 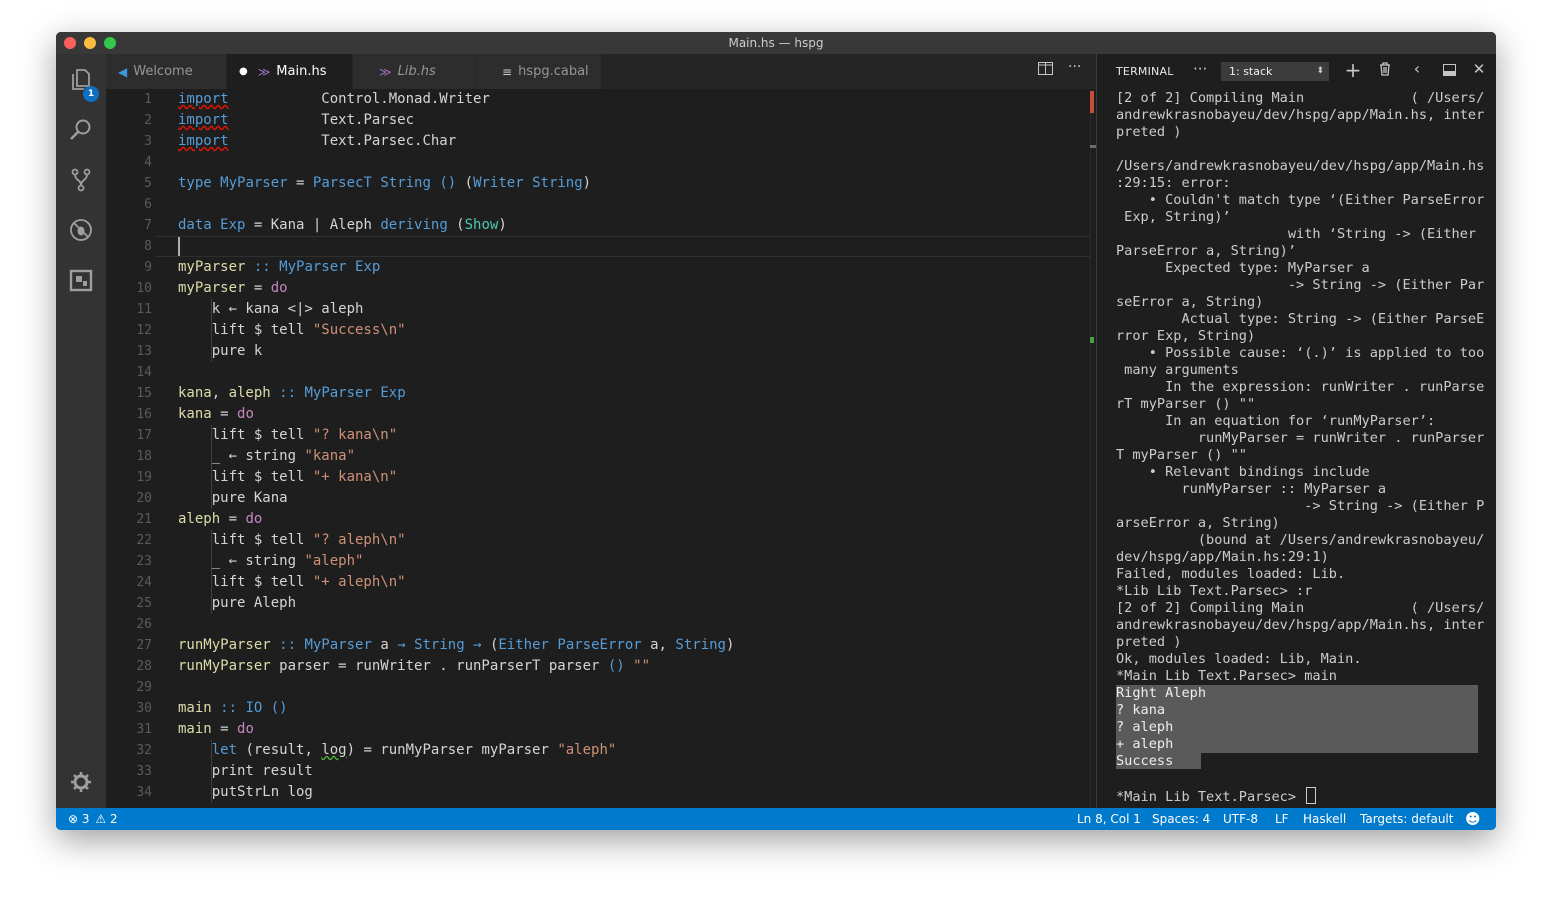 I want to click on terminal-line: rT myParser () "", so click(x=1186, y=404).